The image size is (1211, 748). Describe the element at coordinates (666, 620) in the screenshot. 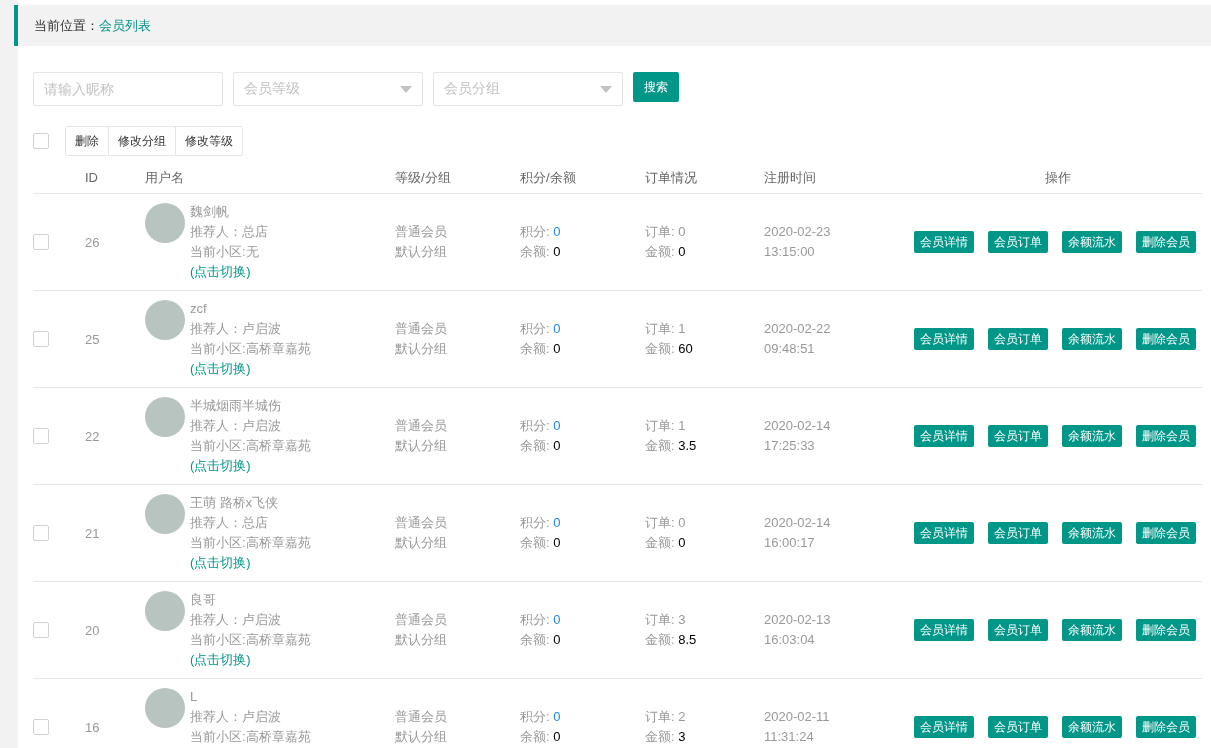

I see `order-count: 订单: 3` at that location.